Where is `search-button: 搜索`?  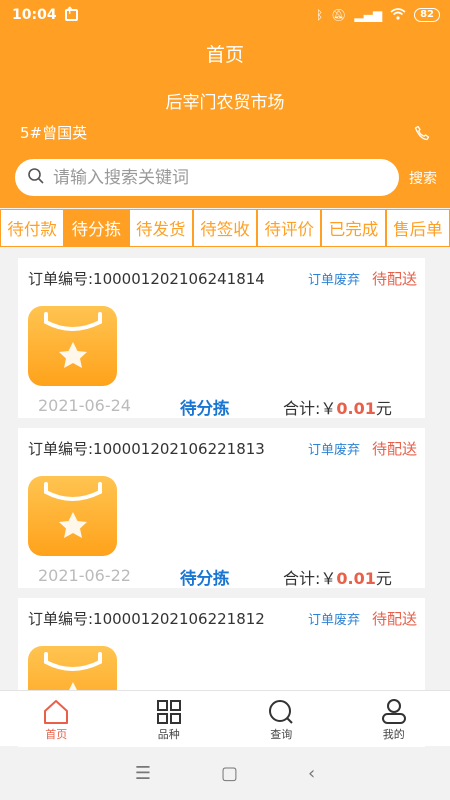
search-button: 搜索 is located at coordinates (423, 178).